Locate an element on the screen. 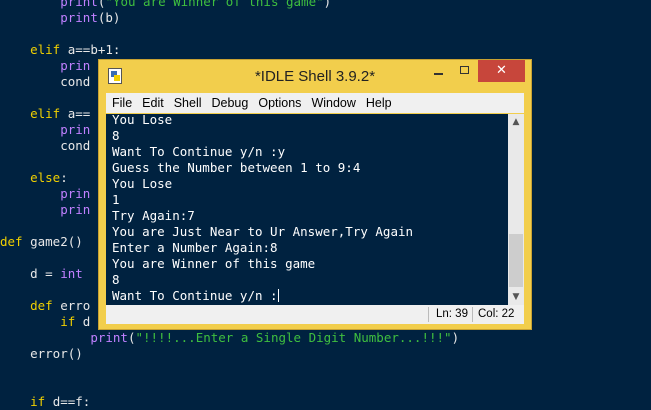 The width and height of the screenshot is (651, 410). code-line: elif a== is located at coordinates (60, 113).